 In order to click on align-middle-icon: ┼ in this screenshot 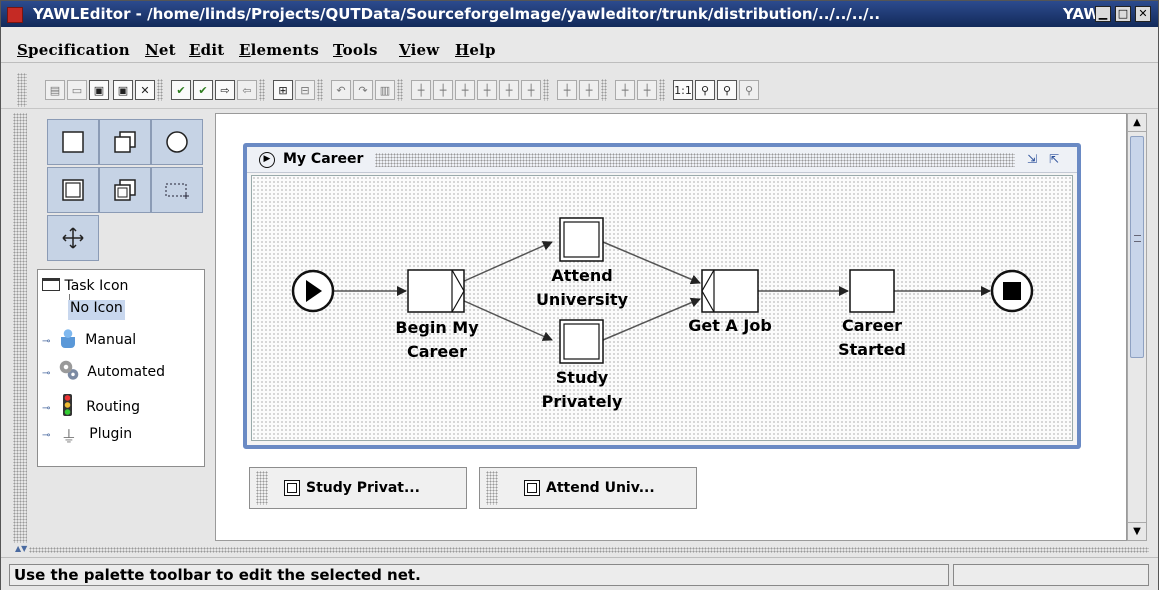, I will do `click(509, 90)`.